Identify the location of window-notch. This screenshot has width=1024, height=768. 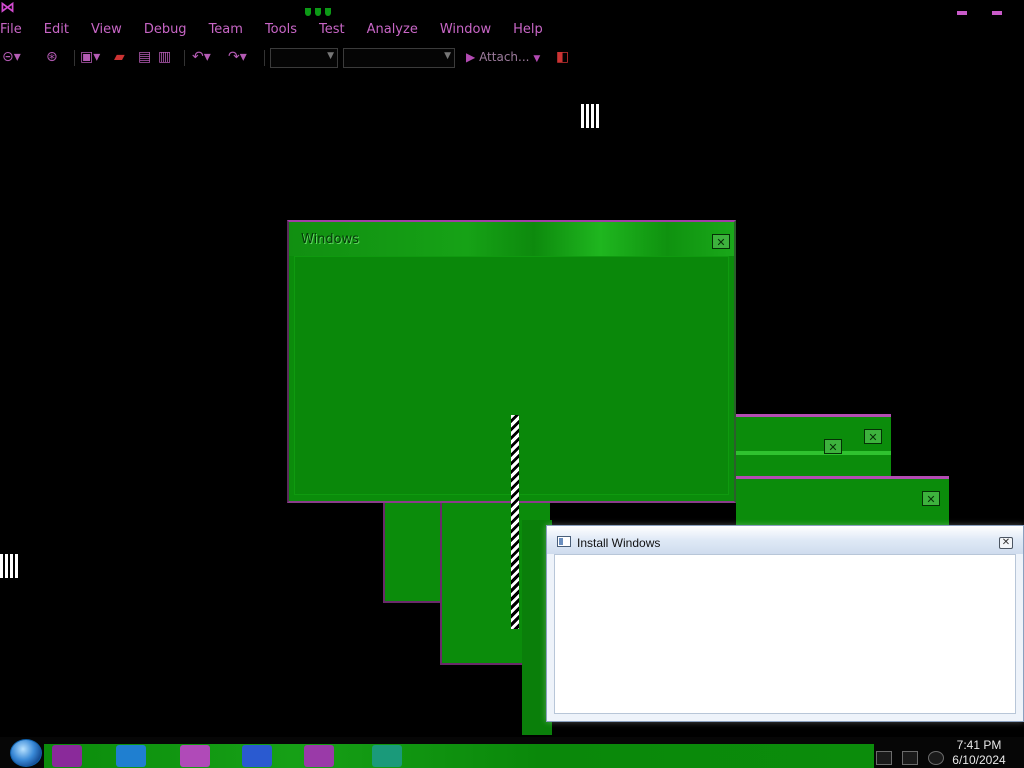
(320, 10).